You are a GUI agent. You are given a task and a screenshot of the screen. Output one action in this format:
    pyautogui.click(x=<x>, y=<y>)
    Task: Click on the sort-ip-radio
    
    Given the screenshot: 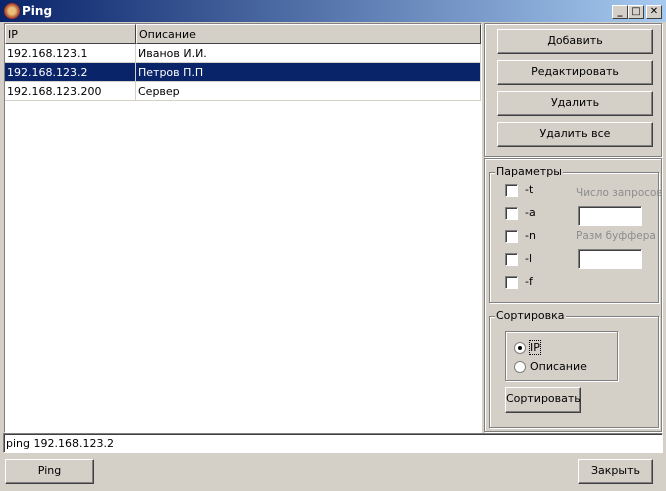 What is the action you would take?
    pyautogui.click(x=520, y=348)
    